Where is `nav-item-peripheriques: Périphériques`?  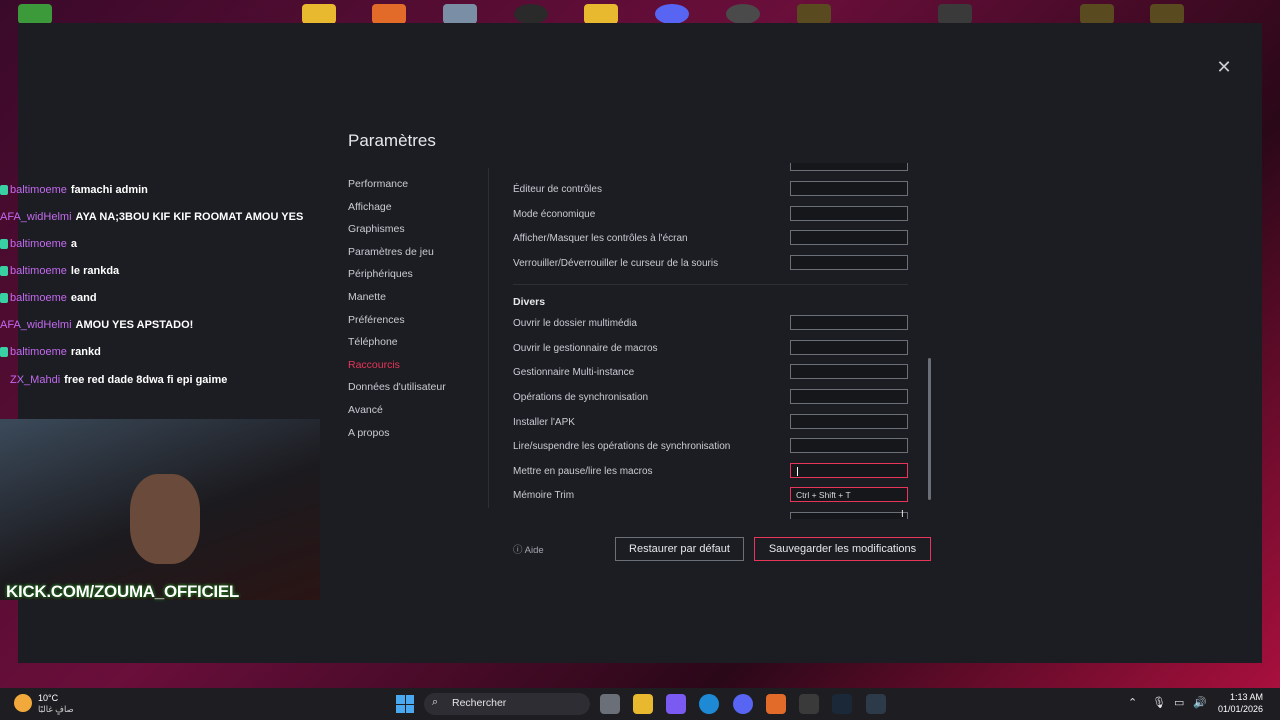 nav-item-peripheriques: Périphériques is located at coordinates (413, 274).